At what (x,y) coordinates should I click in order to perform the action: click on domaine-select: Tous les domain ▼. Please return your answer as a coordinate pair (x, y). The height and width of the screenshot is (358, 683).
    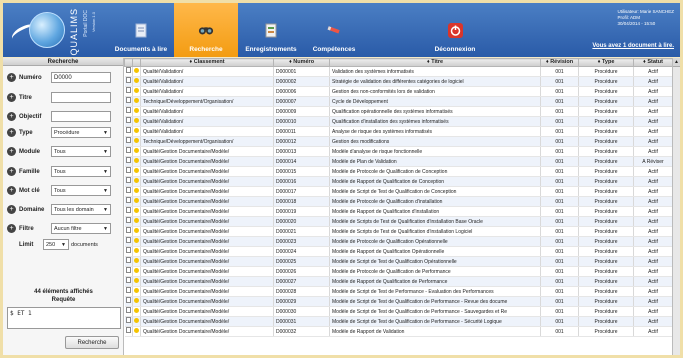
    Looking at the image, I should click on (81, 209).